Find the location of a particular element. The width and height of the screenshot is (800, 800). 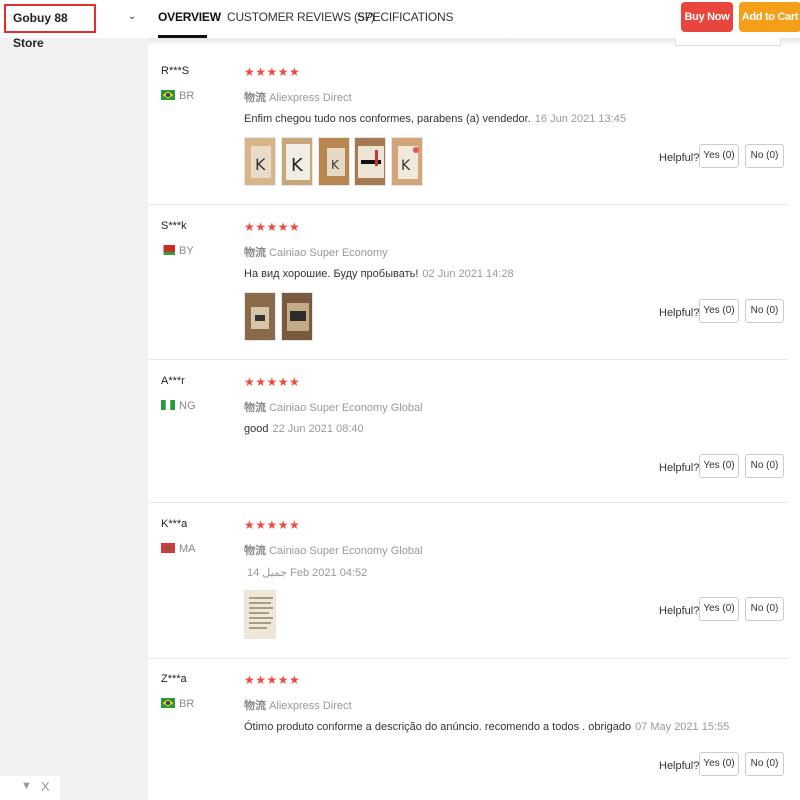

add-to-cart-button: Add to Cart is located at coordinates (769, 17).